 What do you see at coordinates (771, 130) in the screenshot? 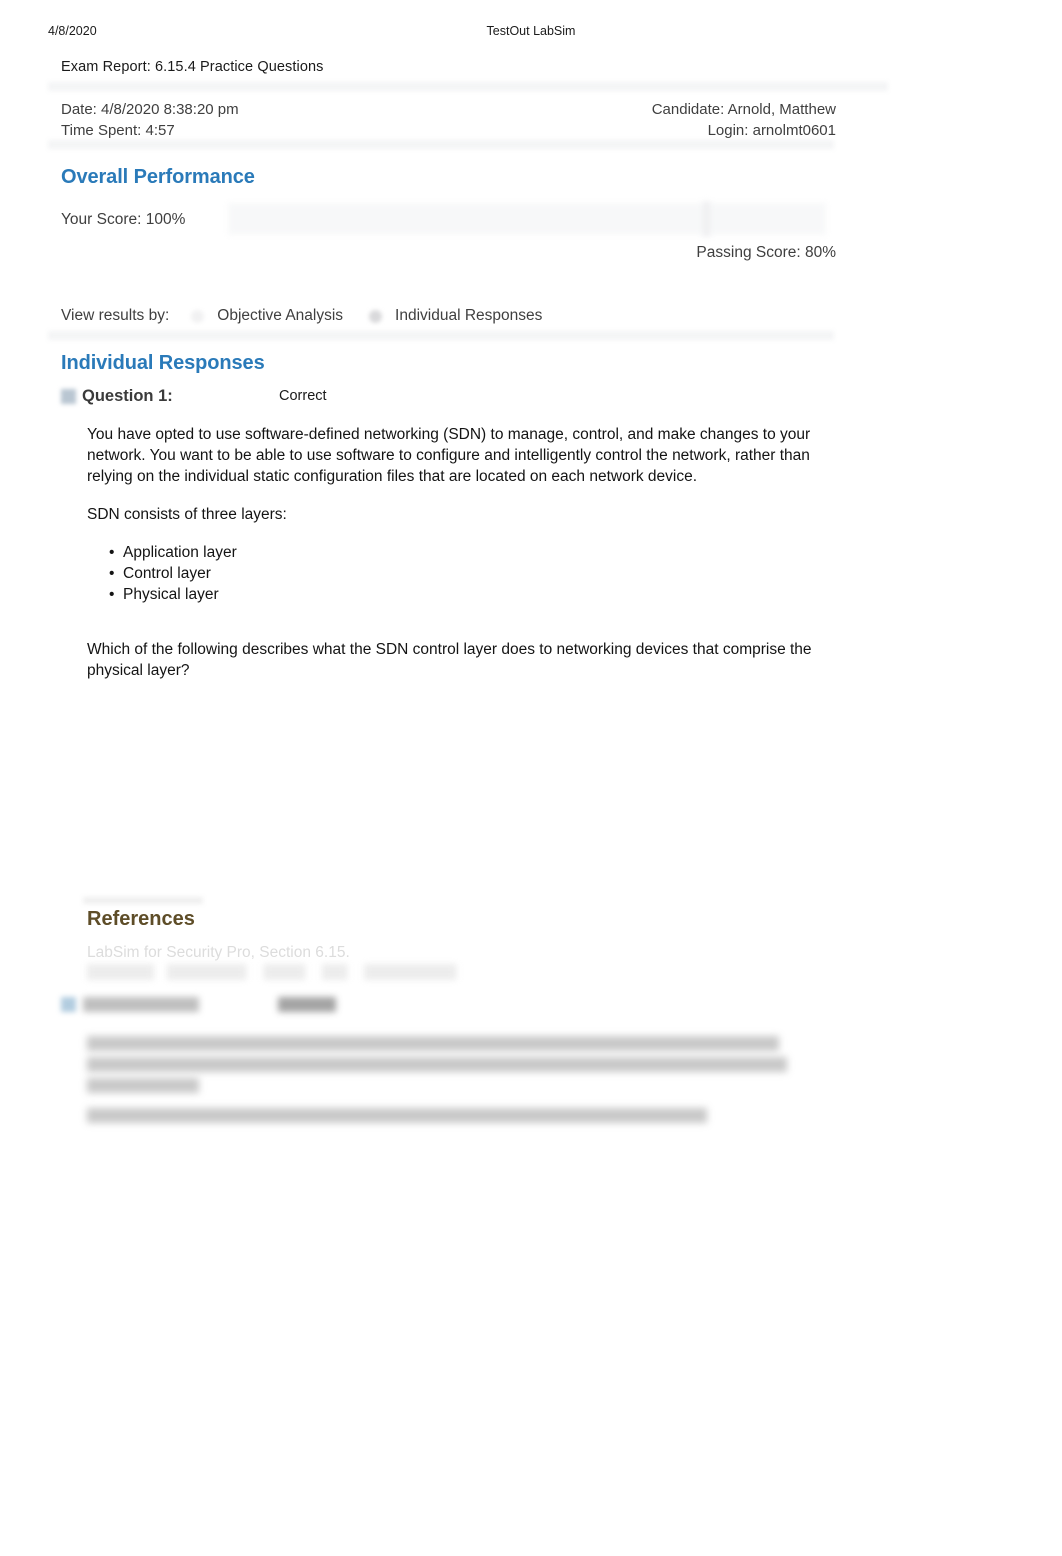
I see `candidate-login: Login: arnolmt0601` at bounding box center [771, 130].